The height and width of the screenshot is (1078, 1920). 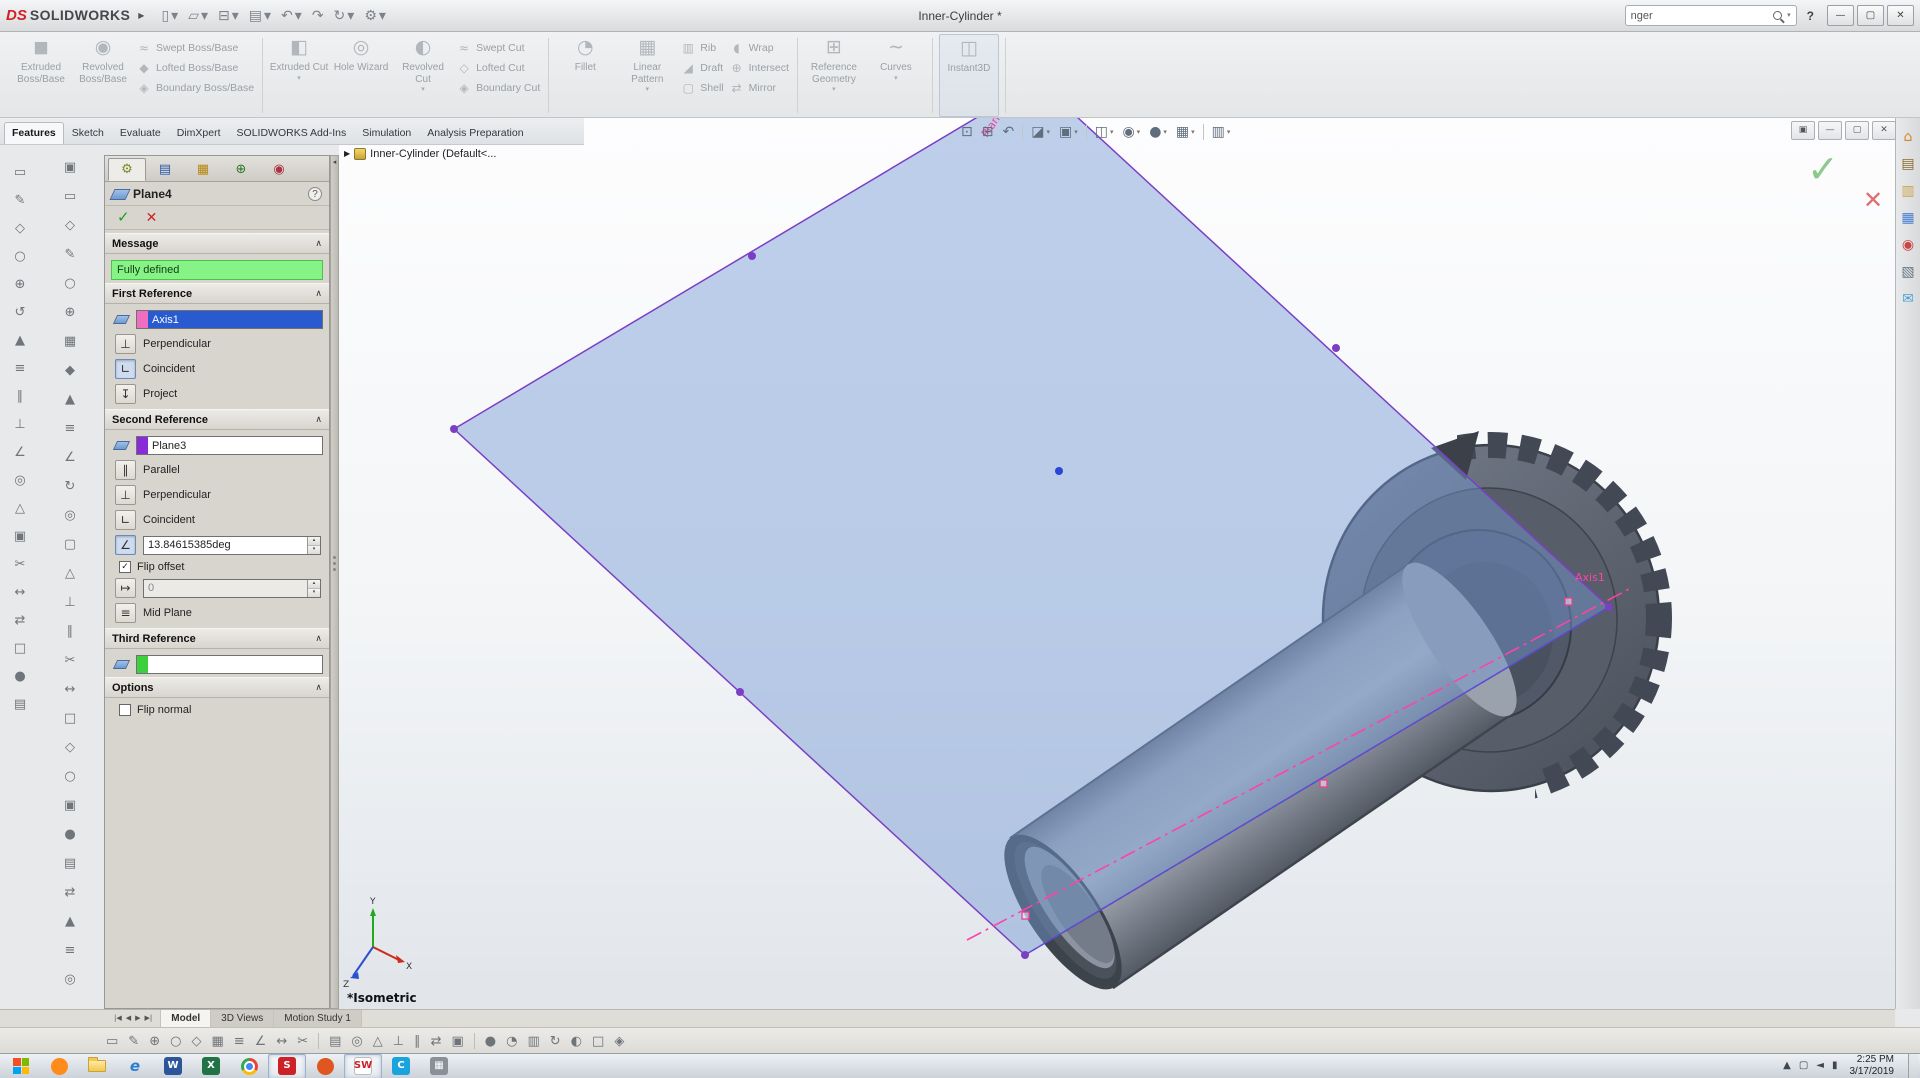 What do you see at coordinates (70, 341) in the screenshot?
I see `left-toolbar2-icon-7: ▦` at bounding box center [70, 341].